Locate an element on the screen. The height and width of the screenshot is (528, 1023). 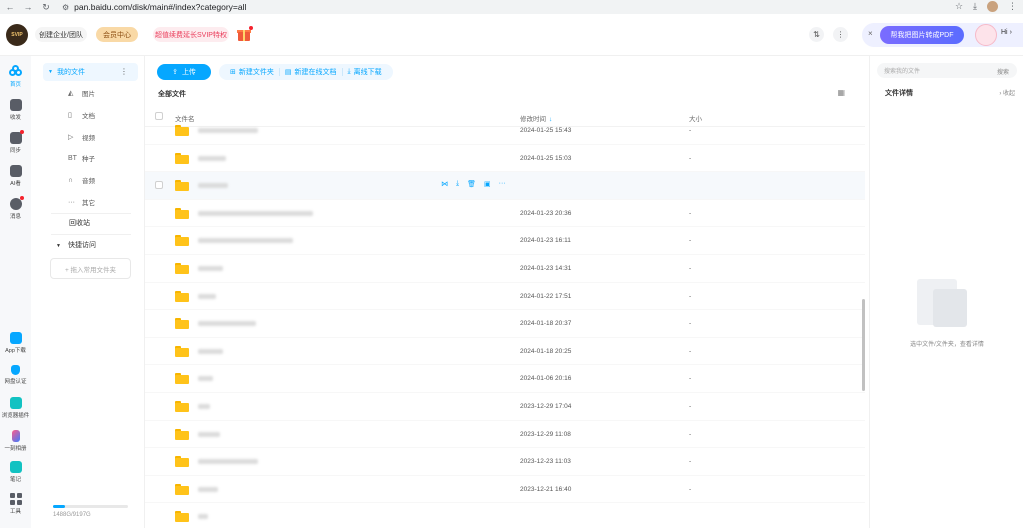
back-icon: ← is located at coordinates (10, 7).